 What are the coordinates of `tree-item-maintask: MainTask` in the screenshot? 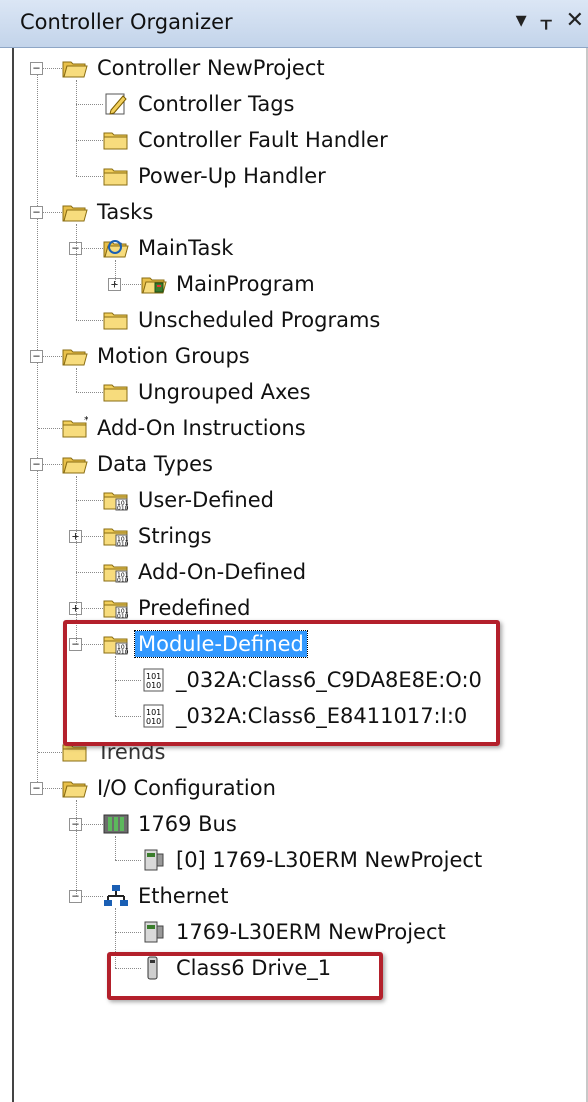 It's located at (169, 248).